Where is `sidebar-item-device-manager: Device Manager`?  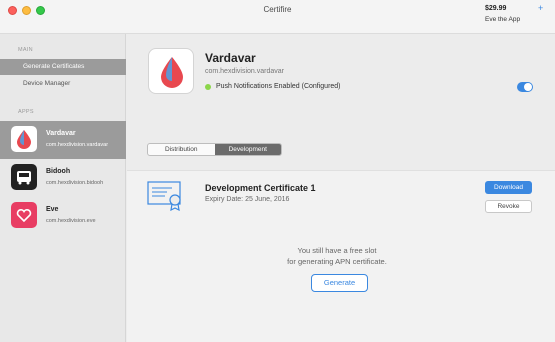 sidebar-item-device-manager: Device Manager is located at coordinates (63, 84).